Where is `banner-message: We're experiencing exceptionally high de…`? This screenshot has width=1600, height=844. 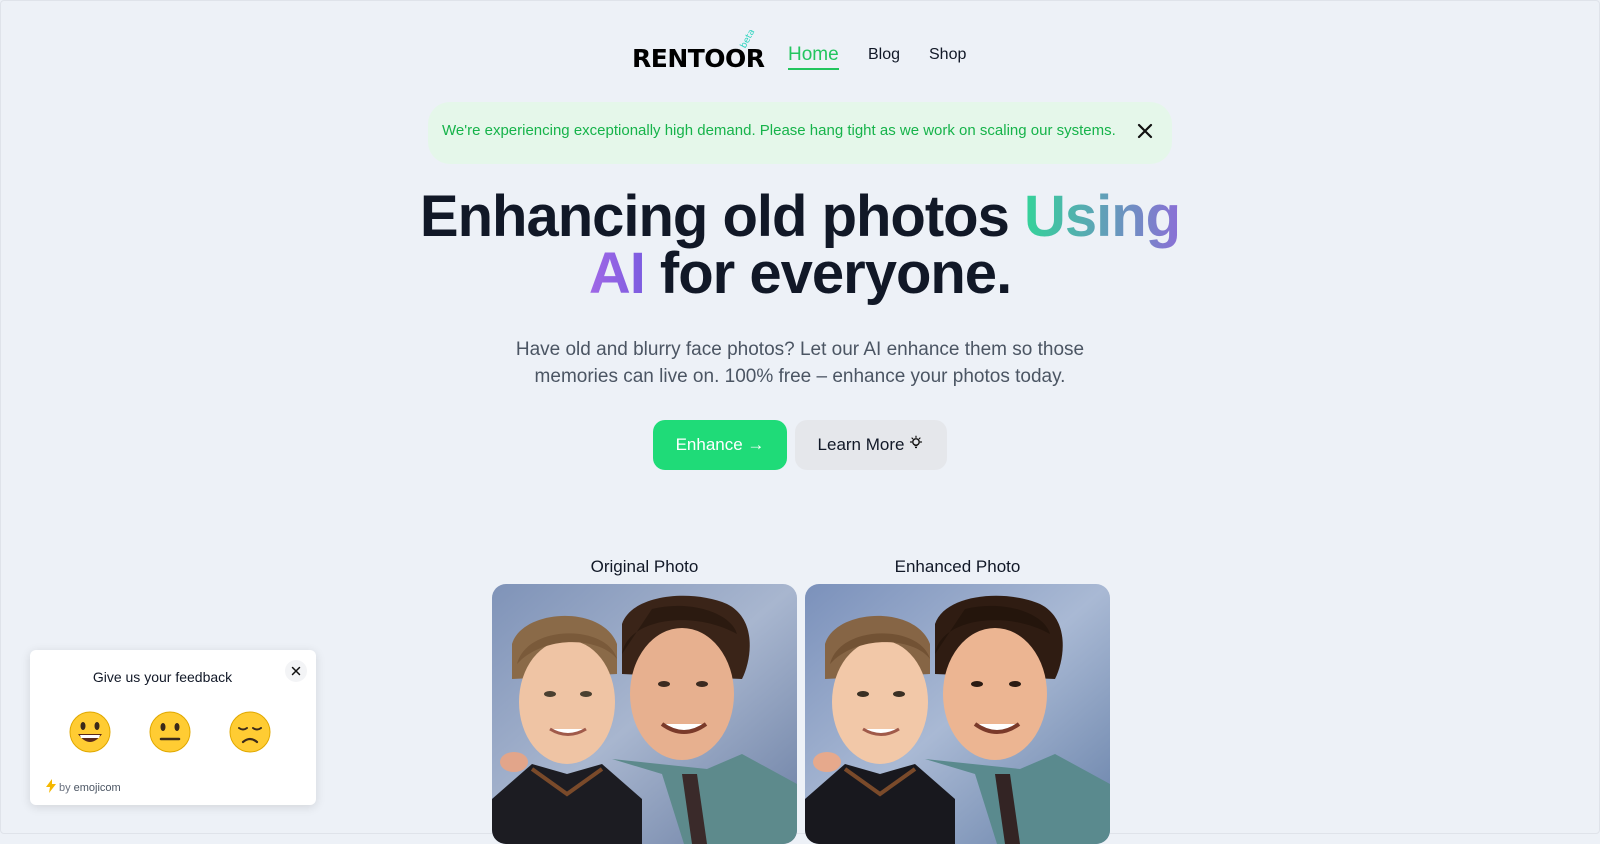
banner-message: We're experiencing exceptionally high de… is located at coordinates (779, 130).